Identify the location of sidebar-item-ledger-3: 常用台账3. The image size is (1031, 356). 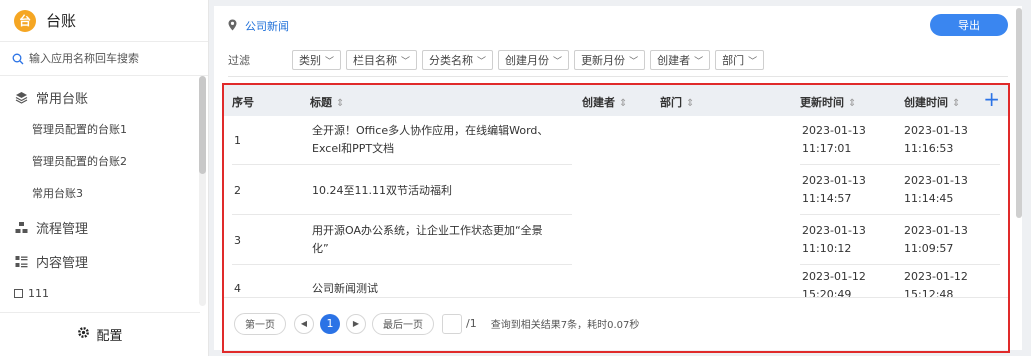
(104, 194).